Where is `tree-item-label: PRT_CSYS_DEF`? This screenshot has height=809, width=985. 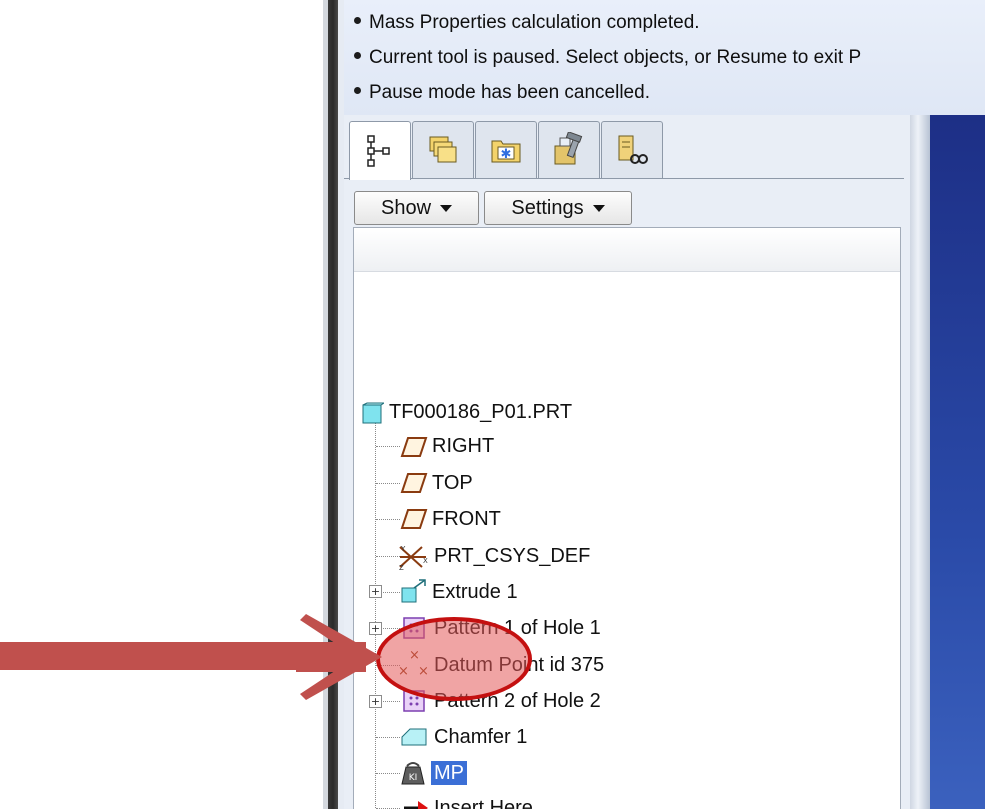
tree-item-label: PRT_CSYS_DEF is located at coordinates (512, 556).